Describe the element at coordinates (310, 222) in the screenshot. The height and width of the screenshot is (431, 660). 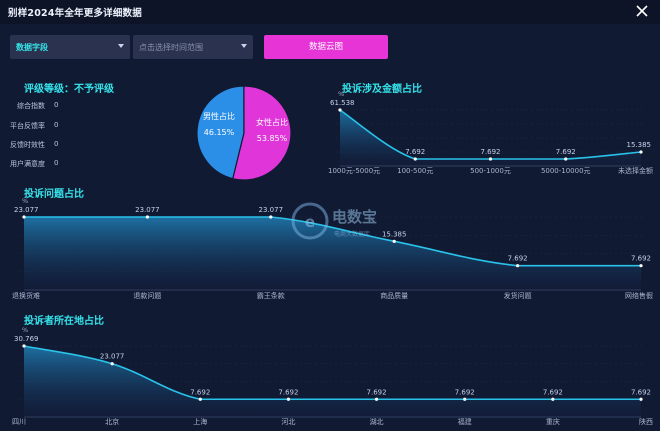
I see `watermark-mark: e` at that location.